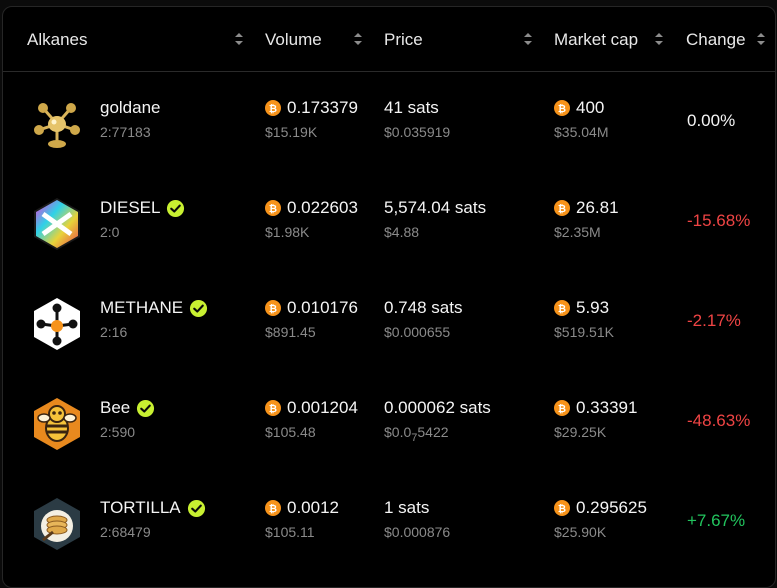 This screenshot has width=777, height=588. What do you see at coordinates (711, 120) in the screenshot?
I see `change-value: 0.00%` at bounding box center [711, 120].